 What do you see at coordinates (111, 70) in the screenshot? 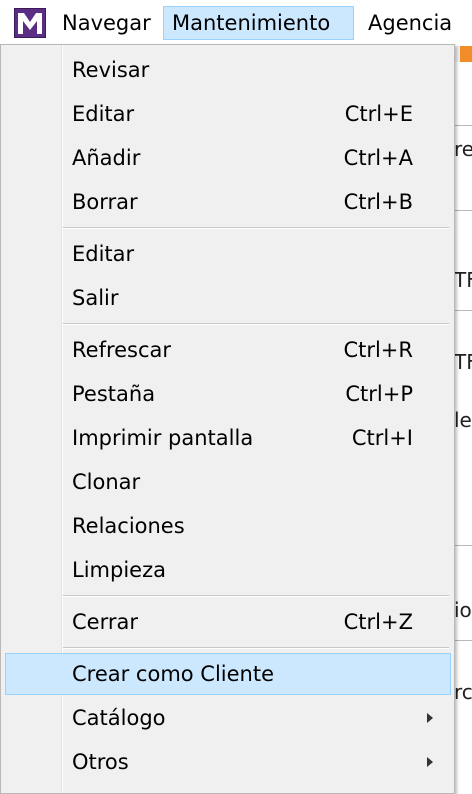
I see `menu-item-label: Revisar` at bounding box center [111, 70].